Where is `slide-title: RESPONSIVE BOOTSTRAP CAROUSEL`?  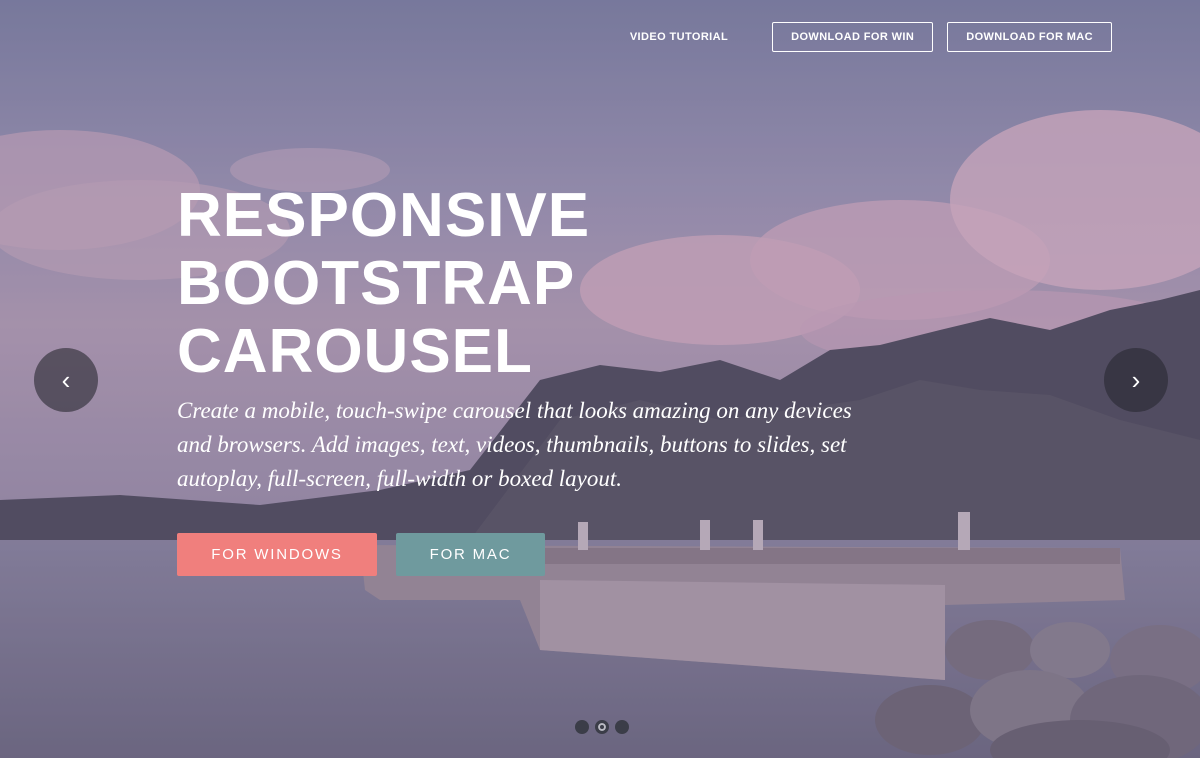 slide-title: RESPONSIVE BOOTSTRAP CAROUSEL is located at coordinates (384, 283).